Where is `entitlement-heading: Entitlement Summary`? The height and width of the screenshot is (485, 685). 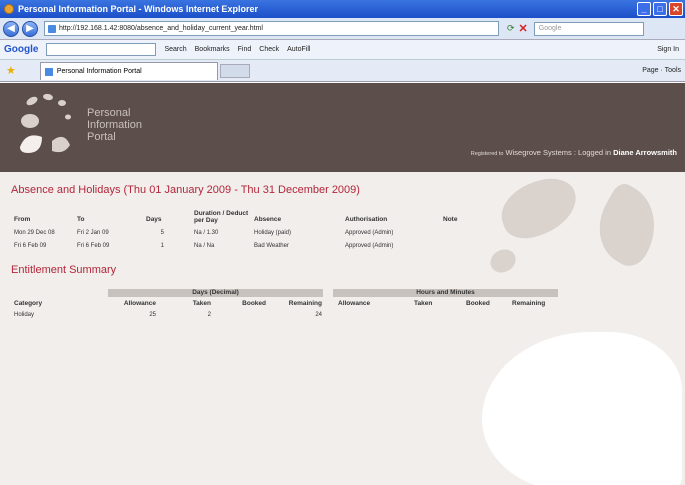 entitlement-heading: Entitlement Summary is located at coordinates (64, 270).